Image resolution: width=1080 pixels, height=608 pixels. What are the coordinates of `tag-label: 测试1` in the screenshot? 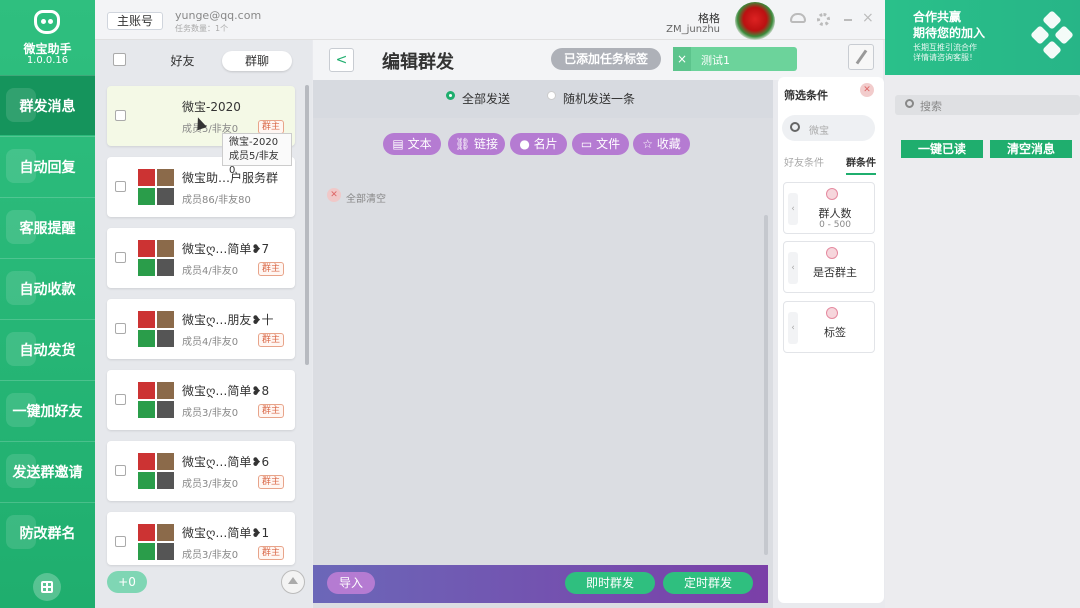 It's located at (715, 60).